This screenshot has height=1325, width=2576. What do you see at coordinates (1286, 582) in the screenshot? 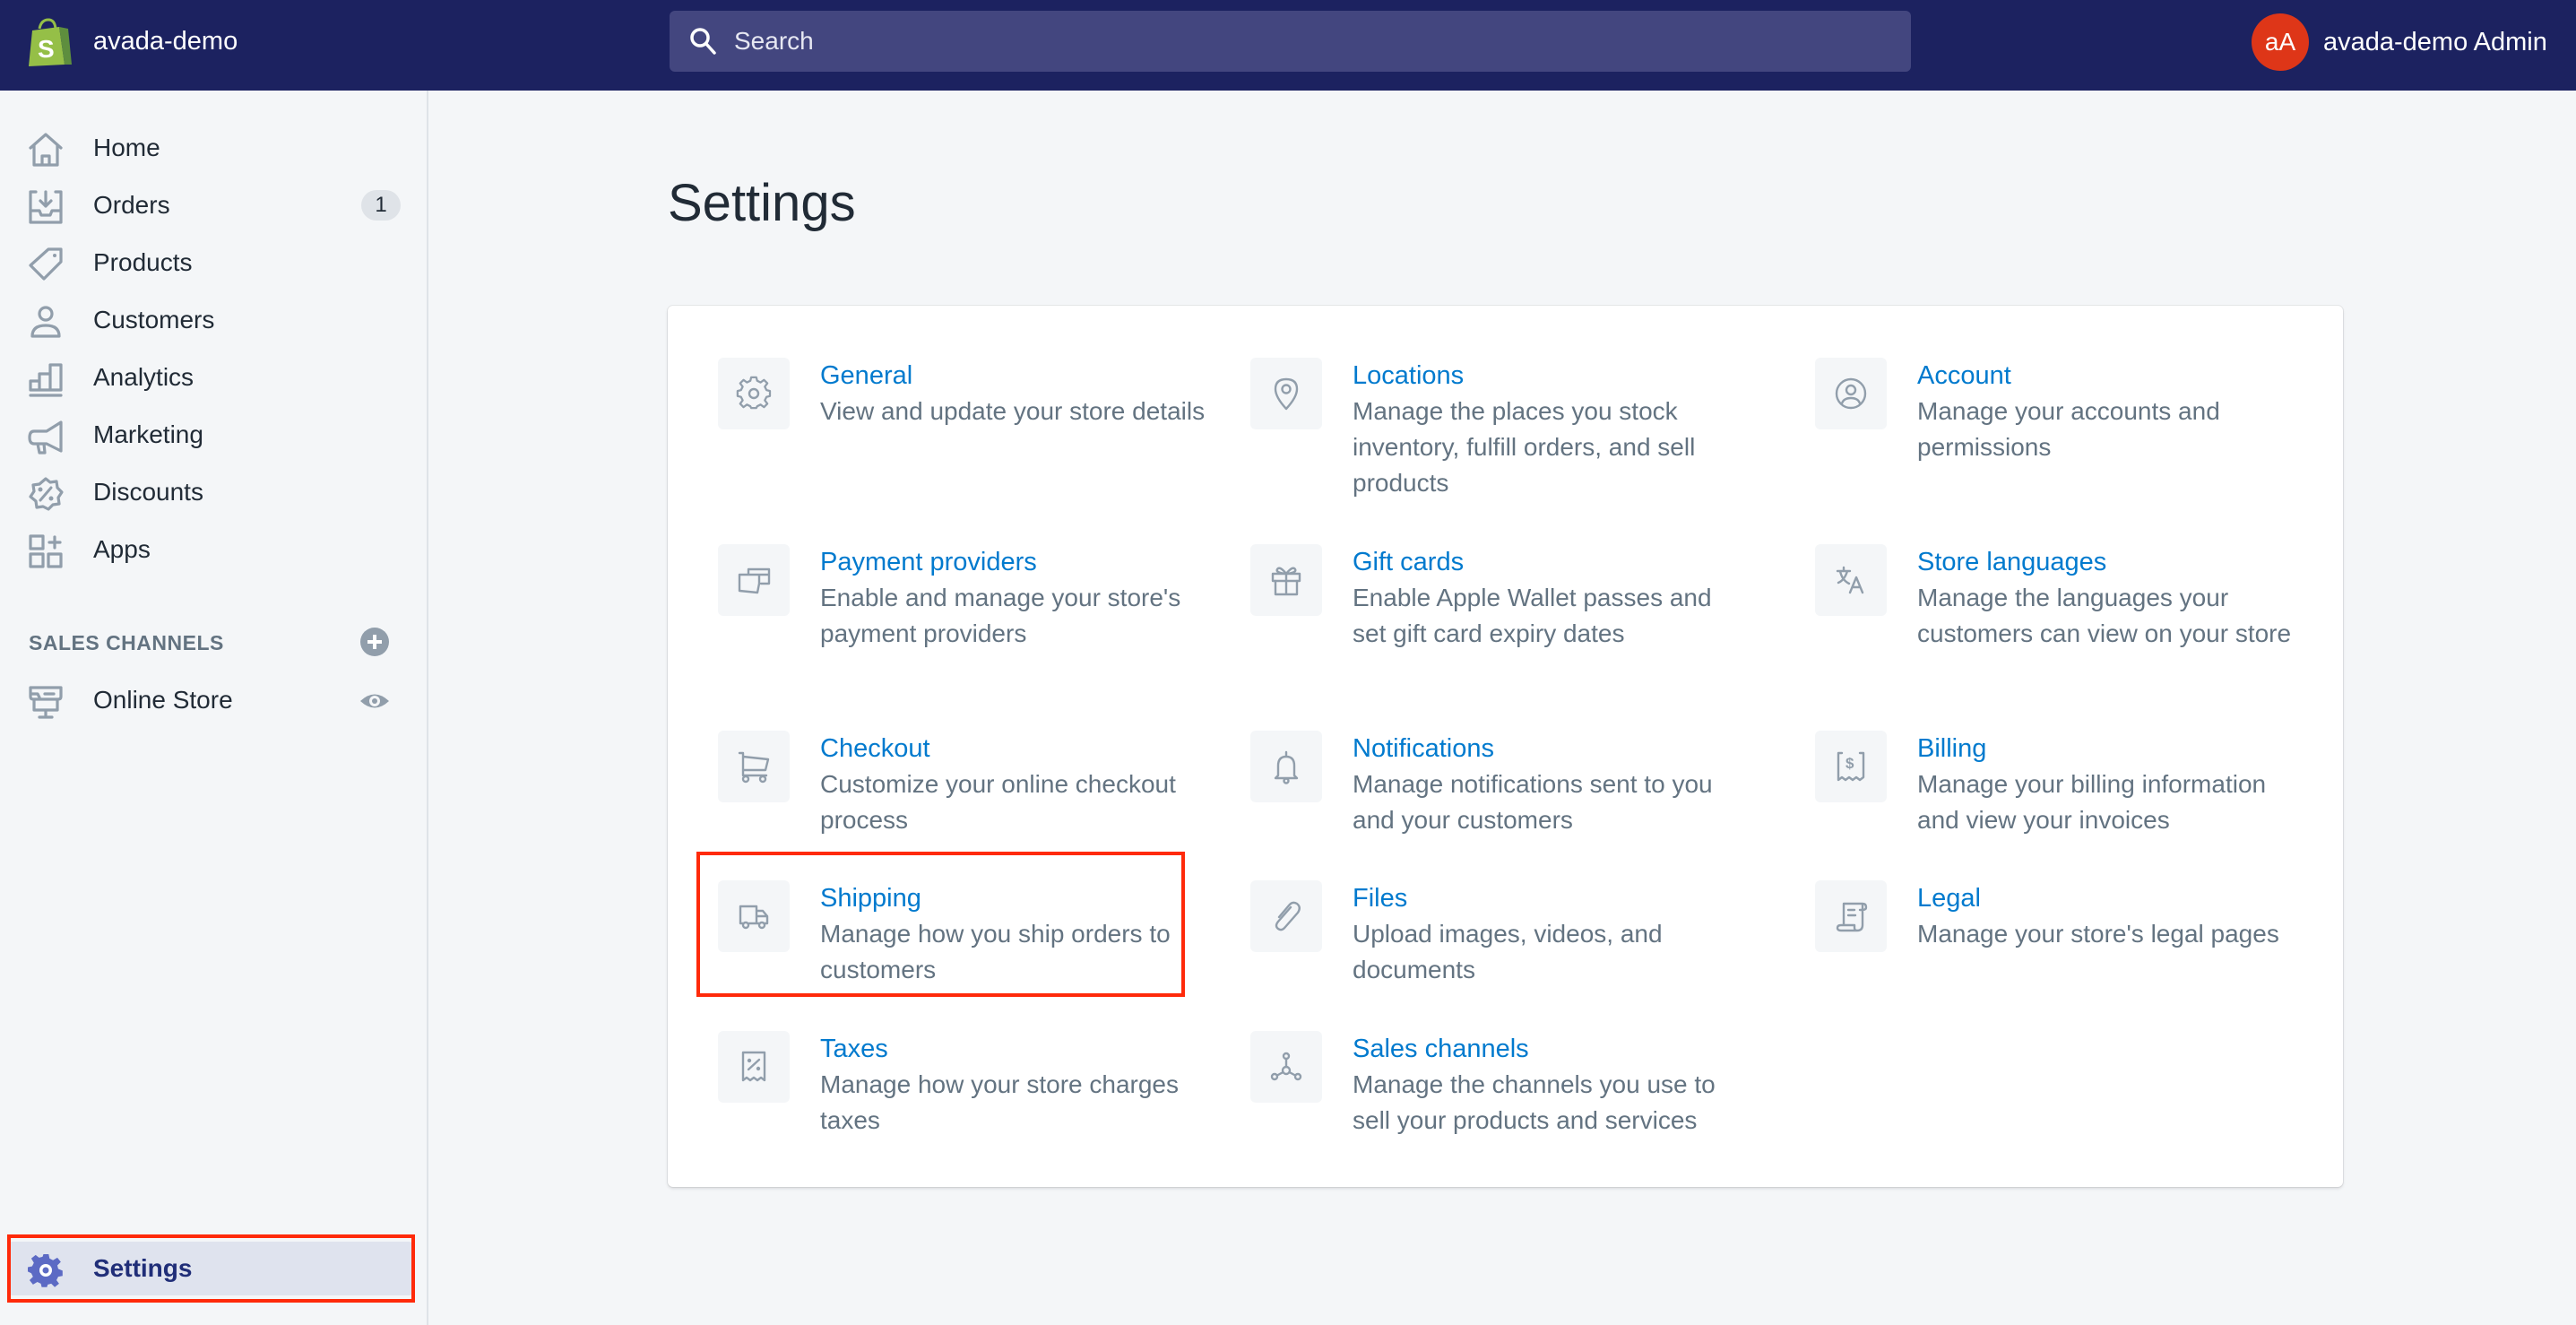
I see `gift-icon` at bounding box center [1286, 582].